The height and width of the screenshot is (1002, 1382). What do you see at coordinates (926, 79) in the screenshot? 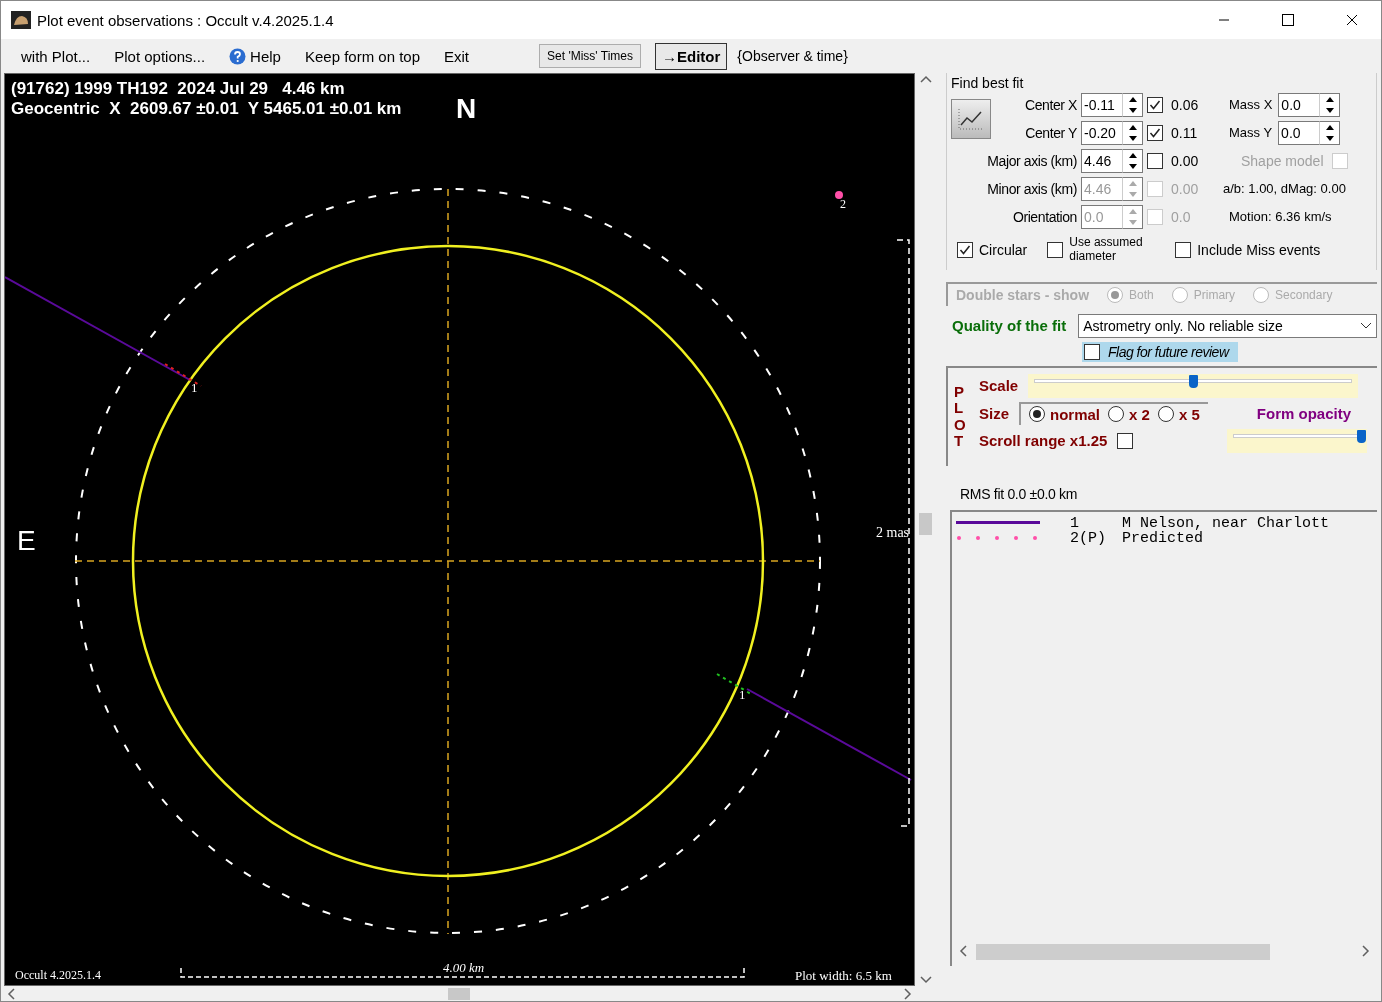
I see `chevron-up-icon` at bounding box center [926, 79].